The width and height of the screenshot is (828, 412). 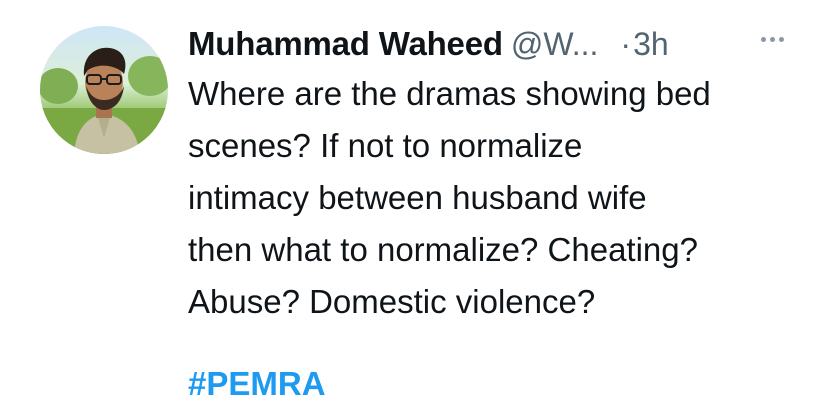 I want to click on tweet-header: Muhammad Waheed @W... · 3h, so click(x=493, y=44).